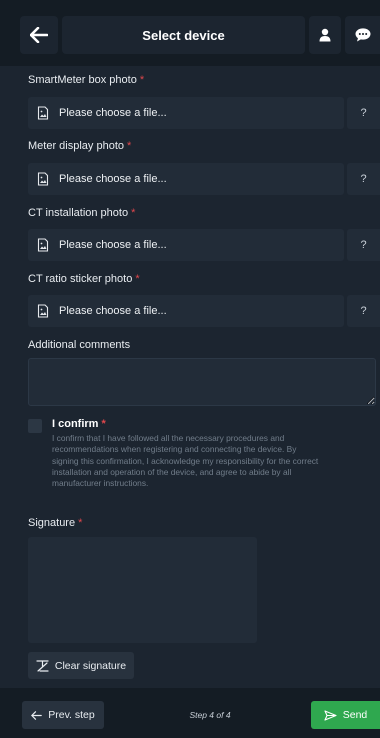 The width and height of the screenshot is (380, 738). I want to click on clear-signature-button: Clear signature, so click(81, 665).